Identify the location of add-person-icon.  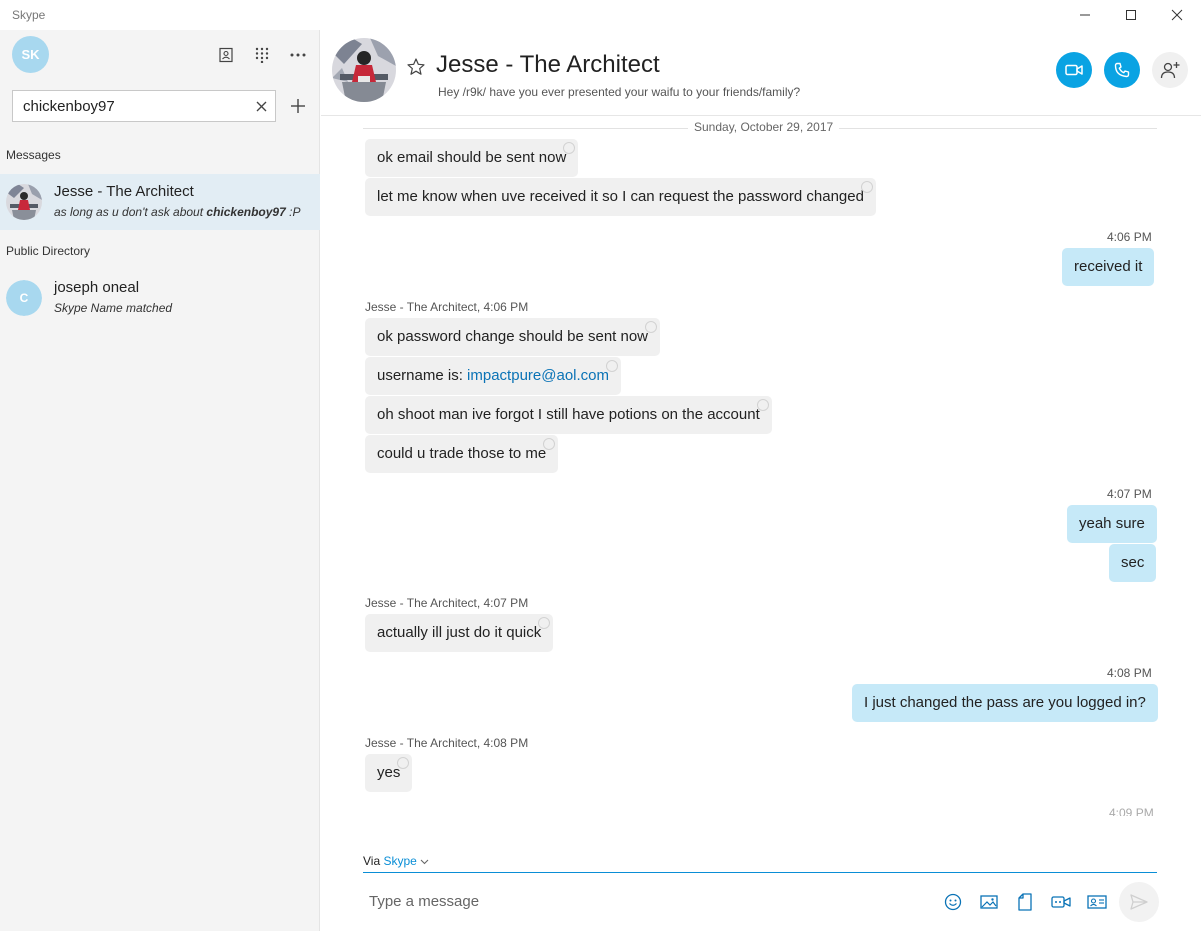
(1170, 70).